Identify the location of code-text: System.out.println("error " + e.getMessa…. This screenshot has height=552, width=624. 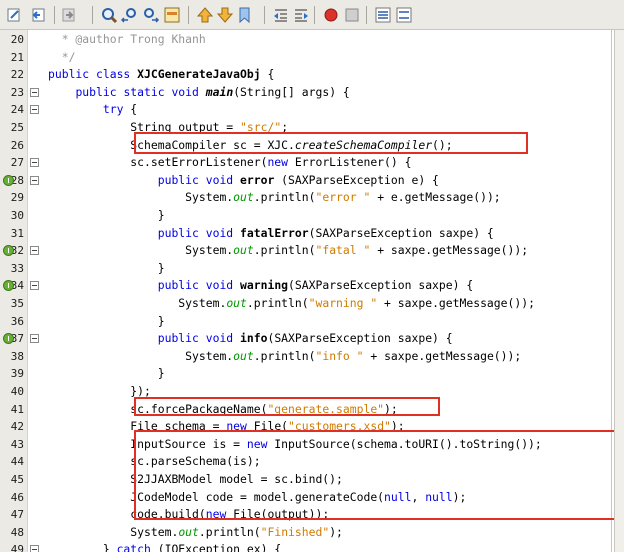
(274, 198).